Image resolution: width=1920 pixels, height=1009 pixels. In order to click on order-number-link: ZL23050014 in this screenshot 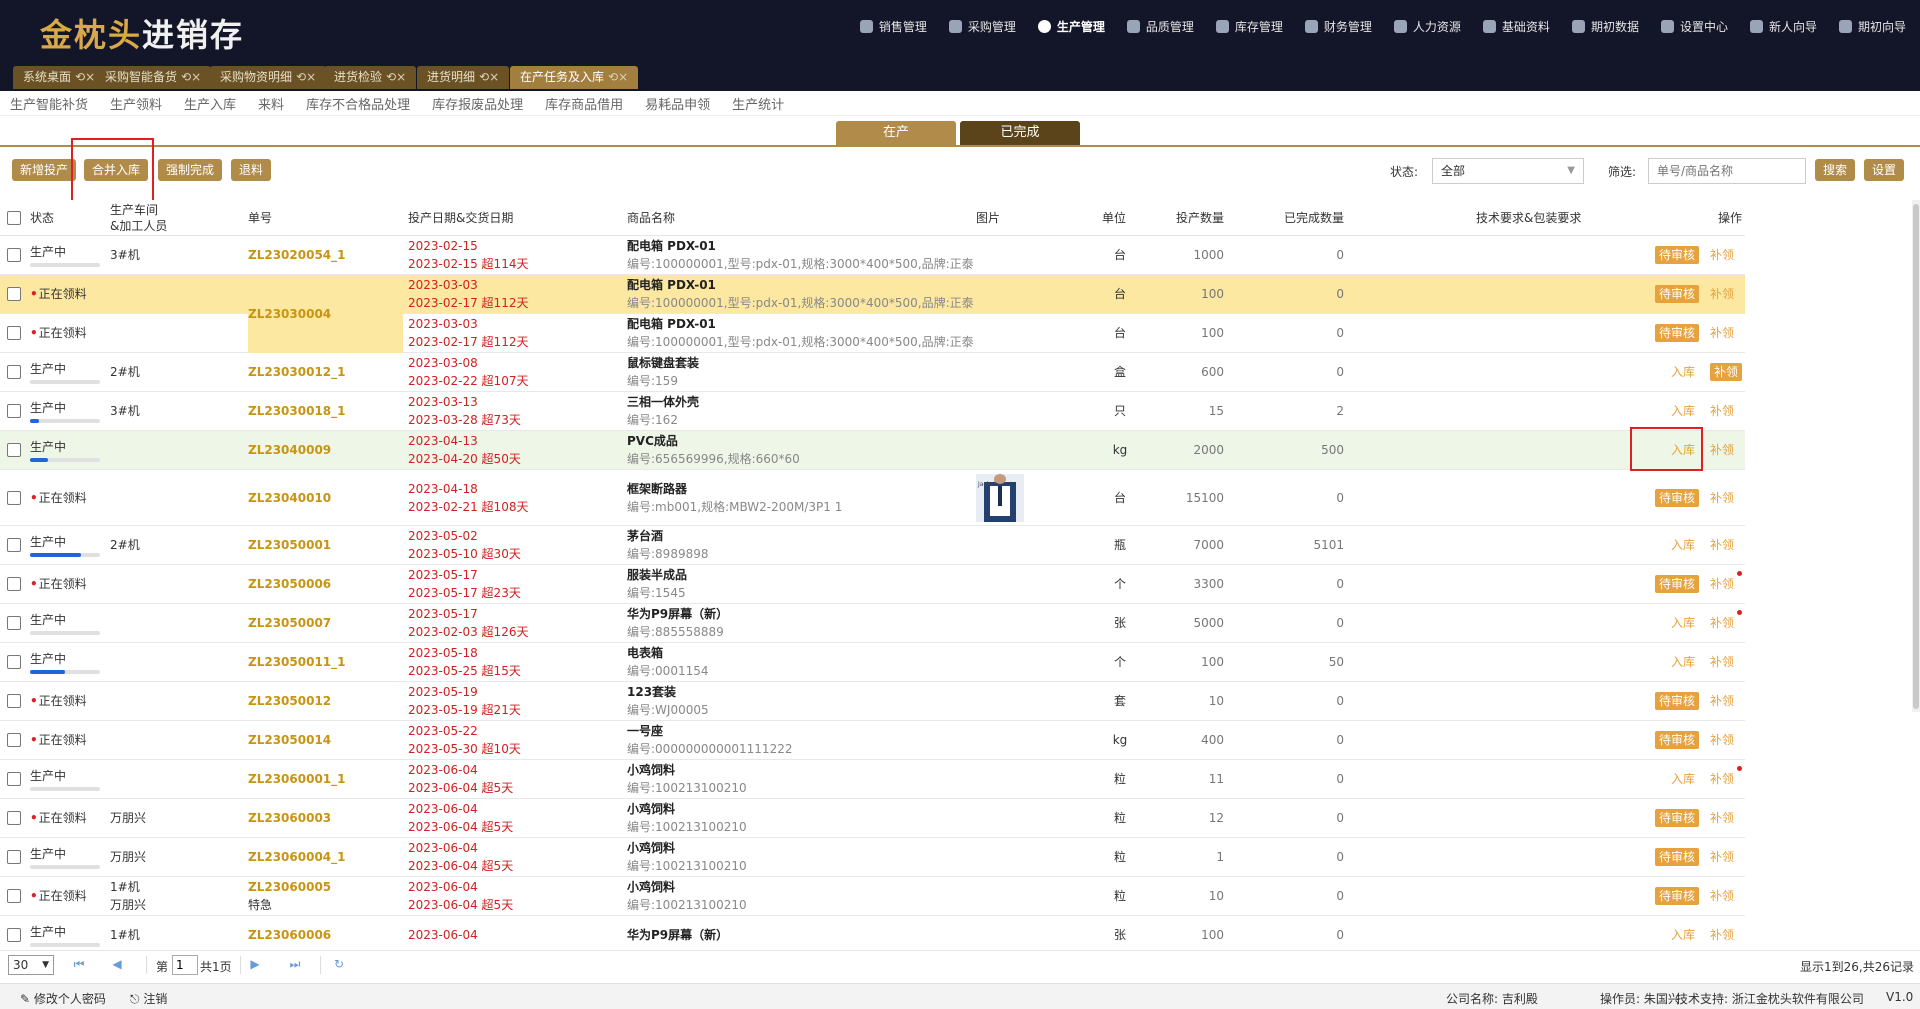, I will do `click(289, 740)`.